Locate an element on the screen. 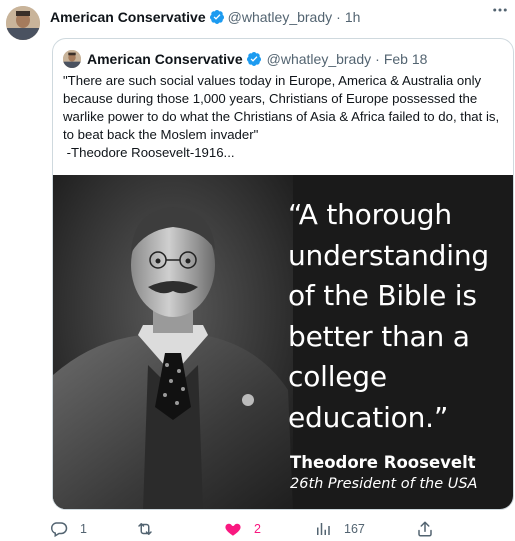 The width and height of the screenshot is (515, 541). reply-count: 1 is located at coordinates (83, 529).